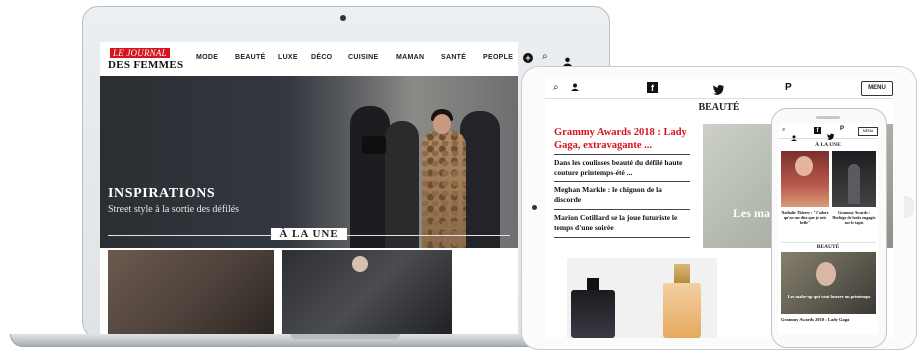 The height and width of the screenshot is (350, 920). I want to click on section-title-text: À LA UNE, so click(309, 234).